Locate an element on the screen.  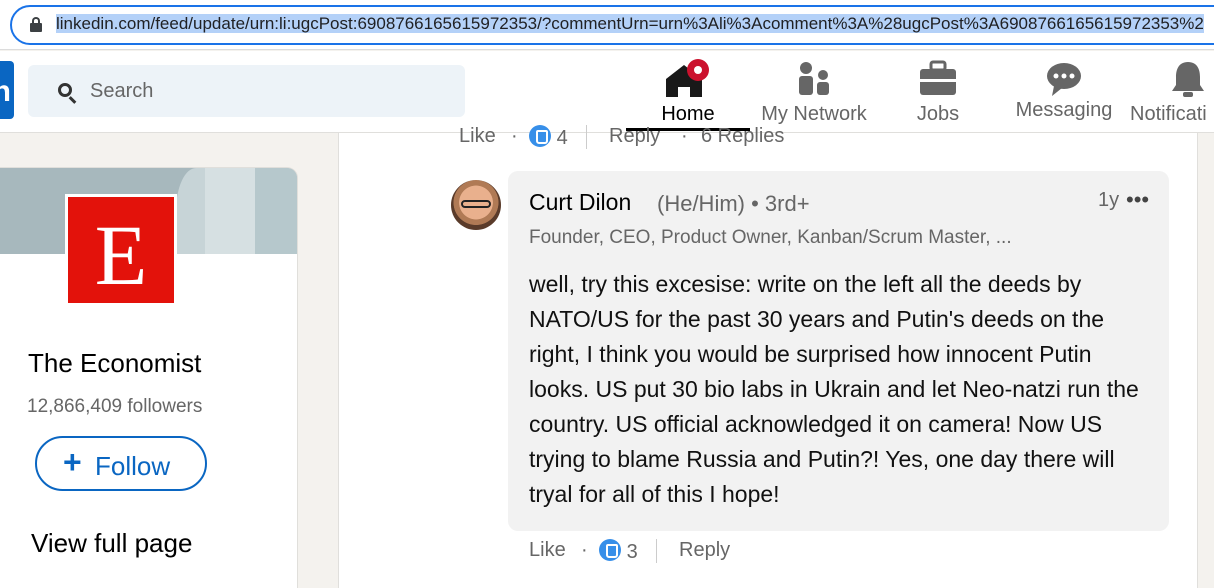
company-name: The Economist is located at coordinates (114, 363).